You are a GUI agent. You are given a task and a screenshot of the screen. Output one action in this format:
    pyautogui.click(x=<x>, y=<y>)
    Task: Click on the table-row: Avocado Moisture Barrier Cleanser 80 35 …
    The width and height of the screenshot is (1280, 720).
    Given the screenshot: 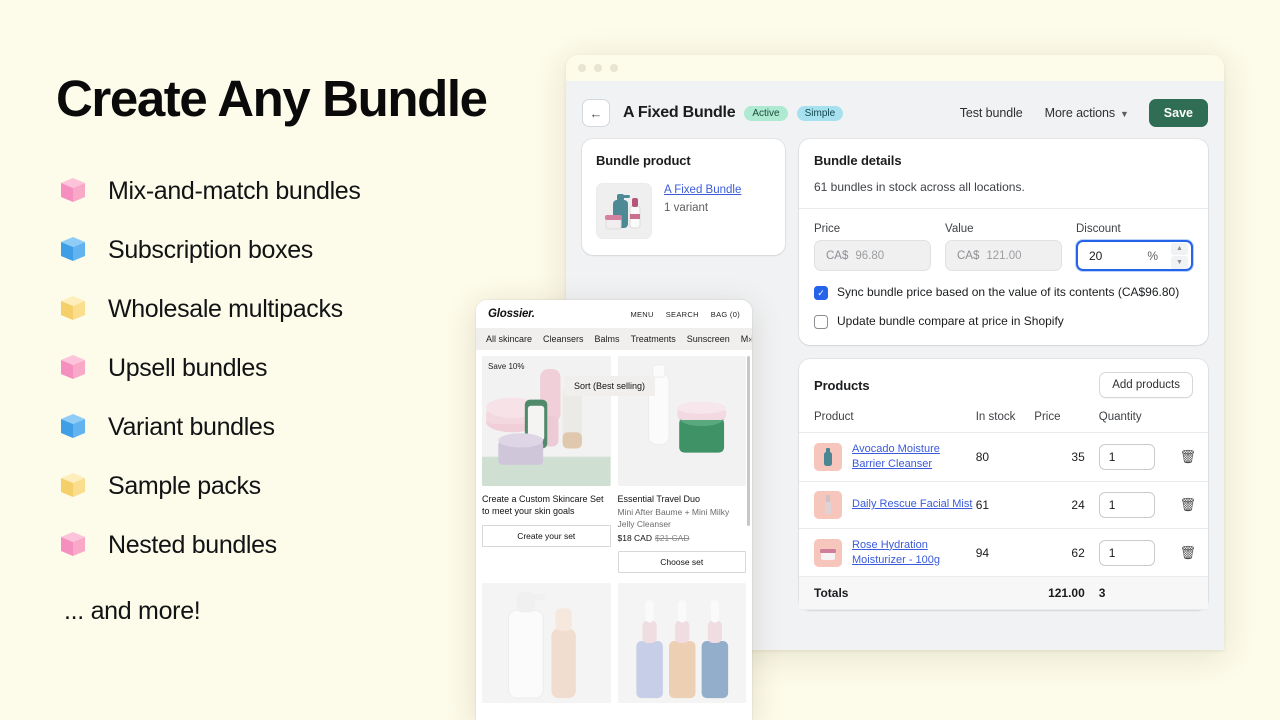 What is the action you would take?
    pyautogui.click(x=1003, y=457)
    